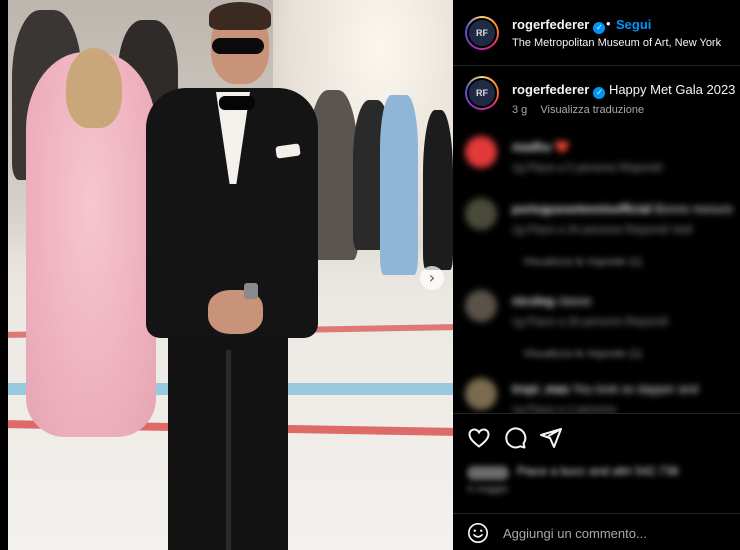  I want to click on woman-hair, so click(94, 88).